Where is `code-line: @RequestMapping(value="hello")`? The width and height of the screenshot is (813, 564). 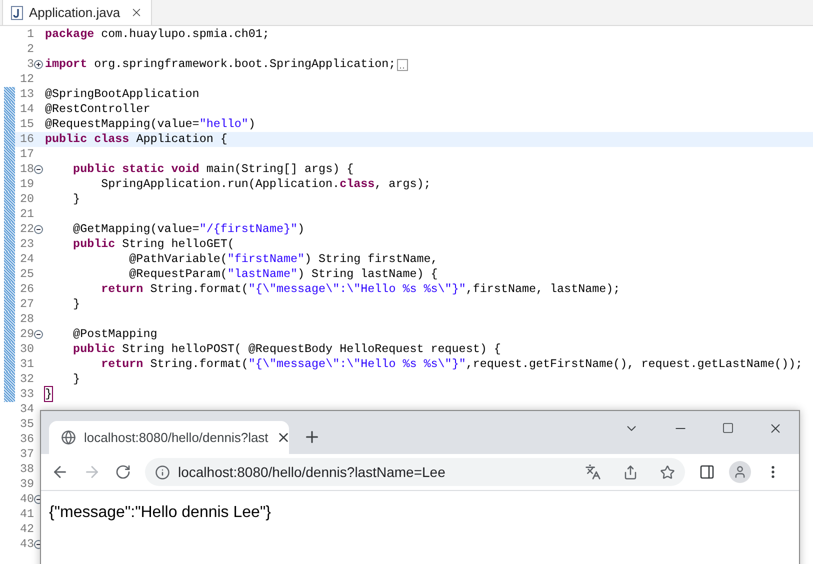 code-line: @RequestMapping(value="hello") is located at coordinates (150, 124).